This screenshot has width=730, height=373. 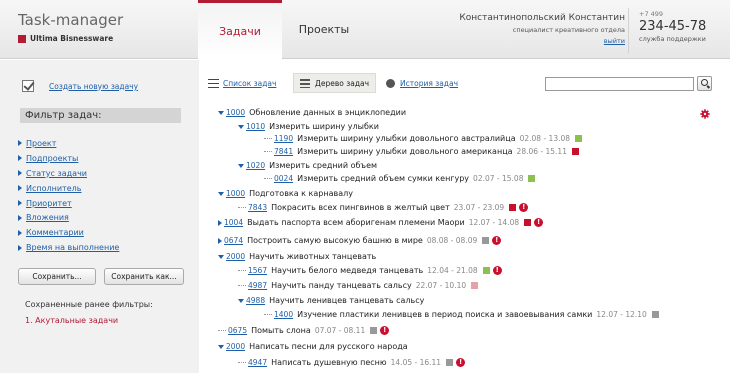 I want to click on create-task-link: Создать новую задачу, so click(x=93, y=86).